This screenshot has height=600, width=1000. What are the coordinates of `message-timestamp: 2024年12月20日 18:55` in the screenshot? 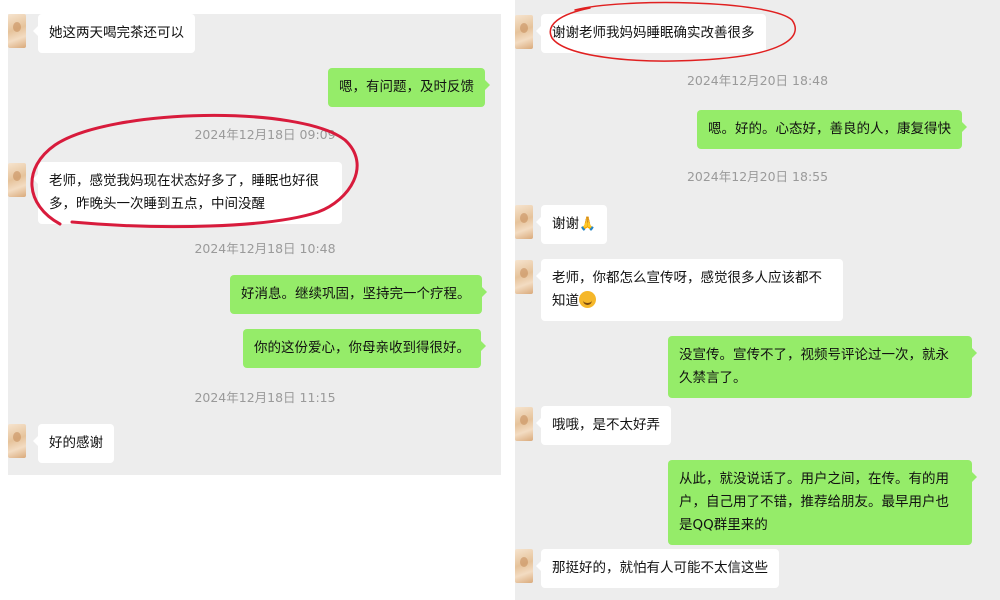 It's located at (757, 176).